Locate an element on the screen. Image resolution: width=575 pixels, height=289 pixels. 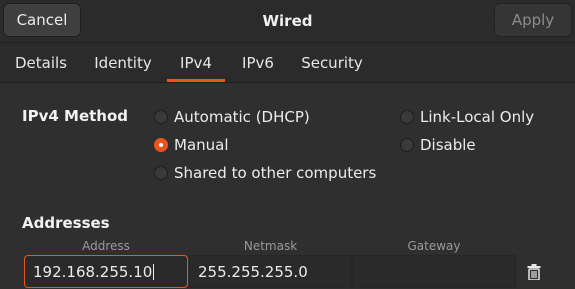
column-header-address: Address is located at coordinates (106, 246).